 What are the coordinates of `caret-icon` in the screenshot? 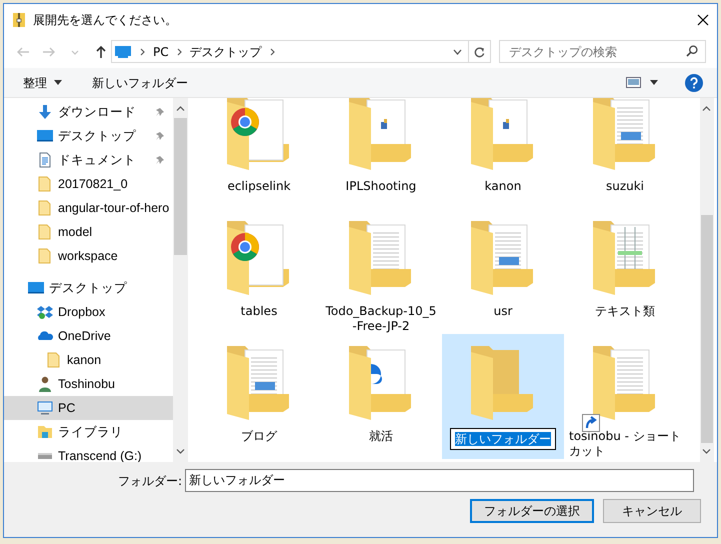 It's located at (58, 82).